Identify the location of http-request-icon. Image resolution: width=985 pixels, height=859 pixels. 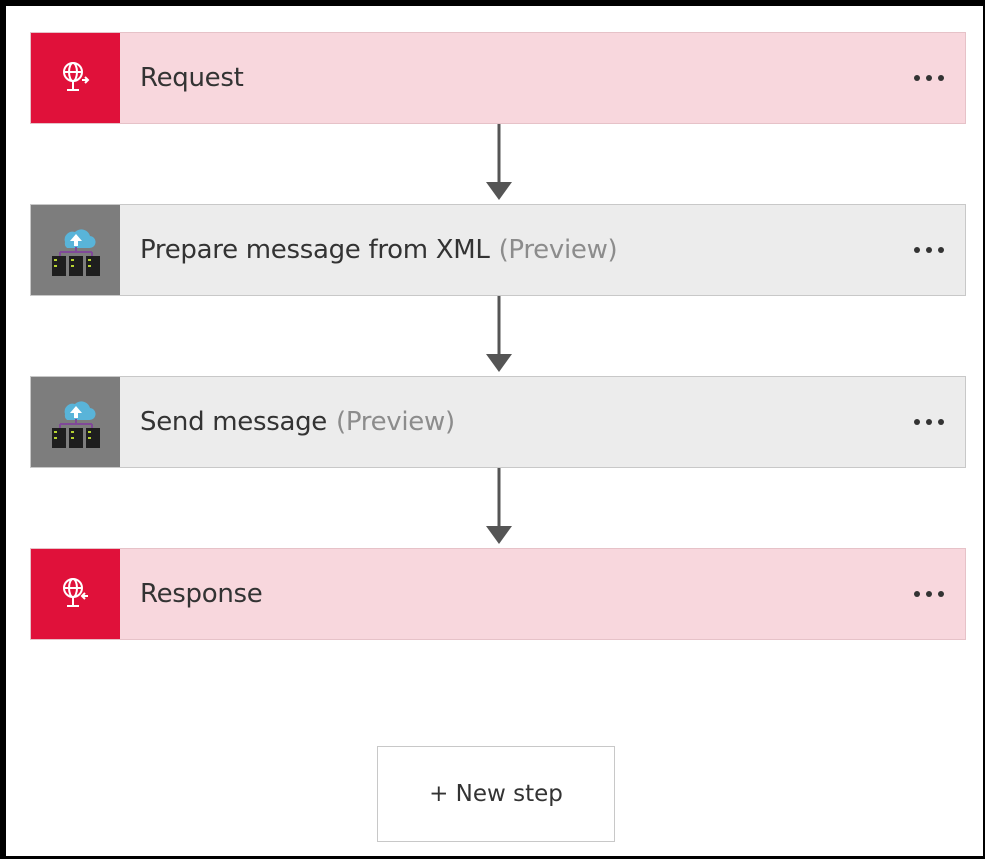
(75, 78).